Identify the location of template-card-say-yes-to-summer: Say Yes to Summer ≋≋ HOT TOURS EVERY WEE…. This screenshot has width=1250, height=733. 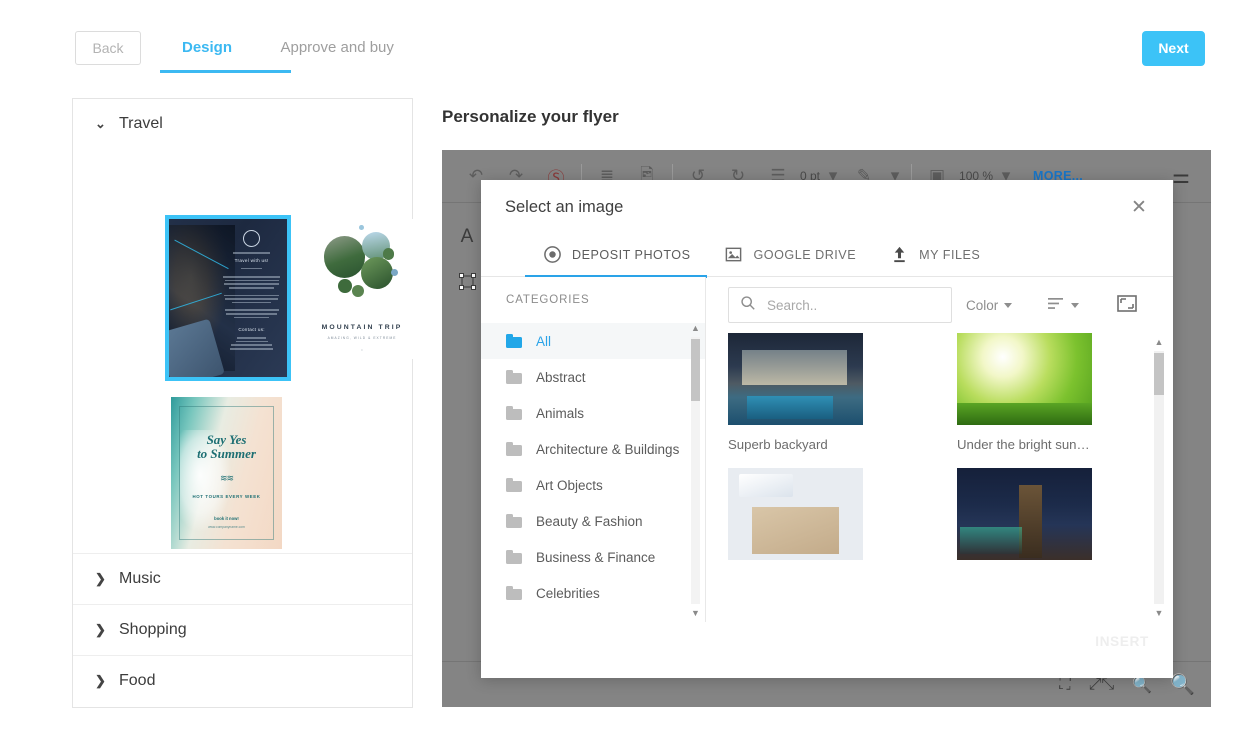
(226, 473).